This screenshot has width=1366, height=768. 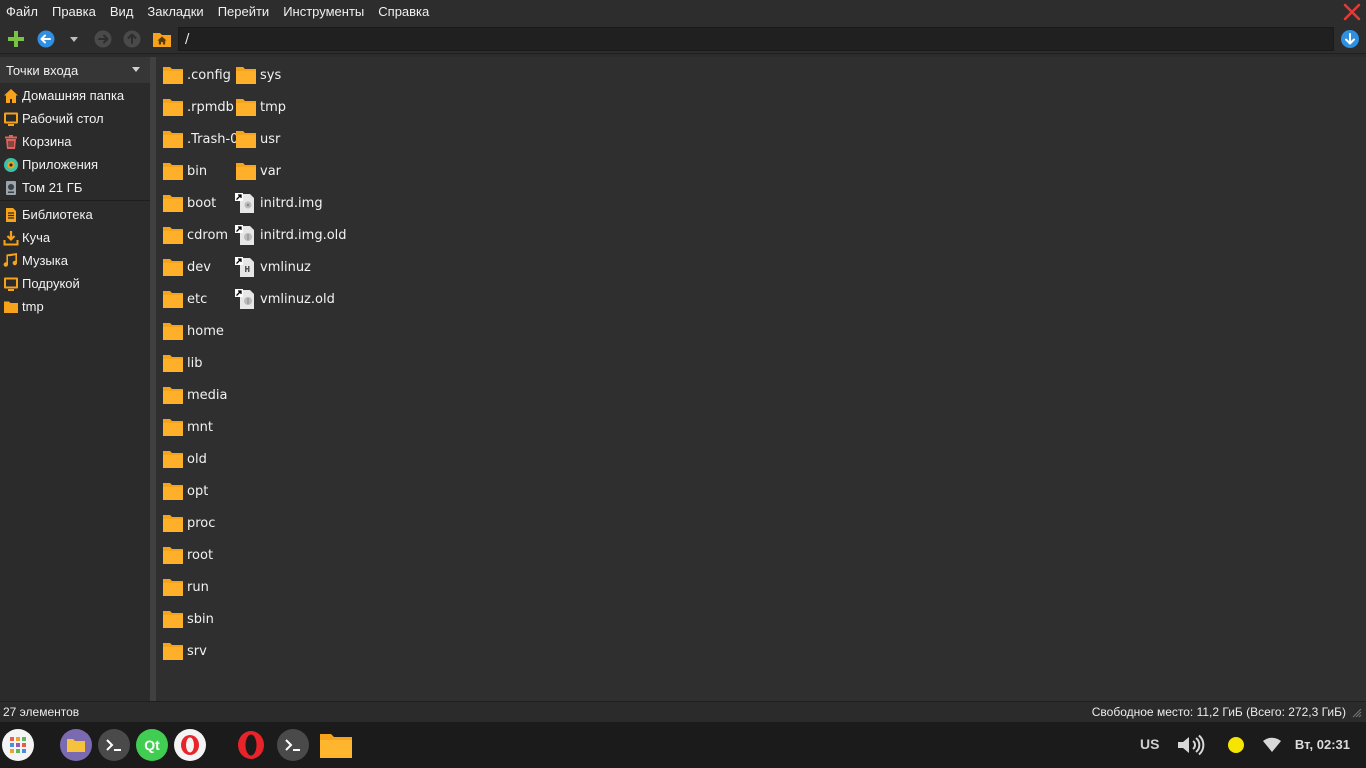 I want to click on home-button, so click(x=162, y=39).